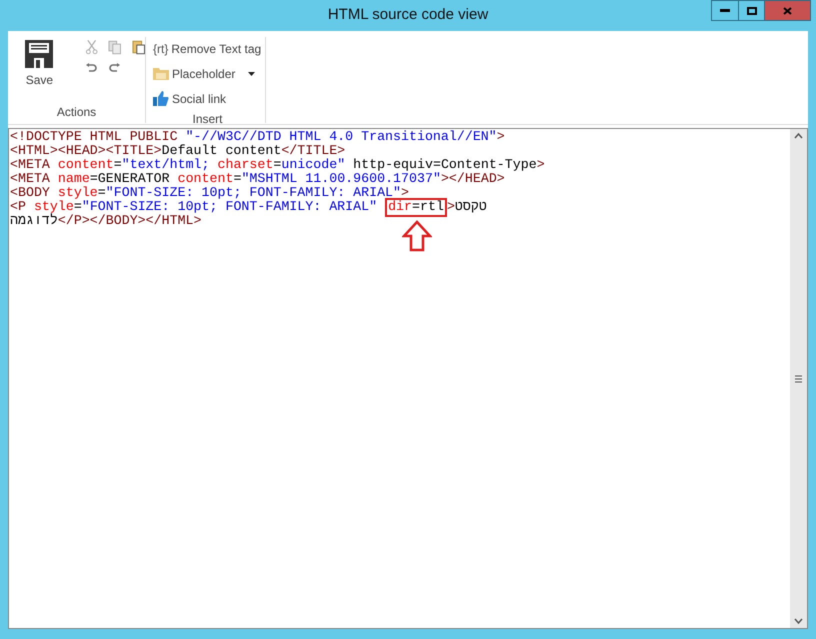 This screenshot has height=639, width=816. Describe the element at coordinates (277, 165) in the screenshot. I see `code-text: <META content="text/html; charset=unicode" http-equiv=Content-Type>` at that location.